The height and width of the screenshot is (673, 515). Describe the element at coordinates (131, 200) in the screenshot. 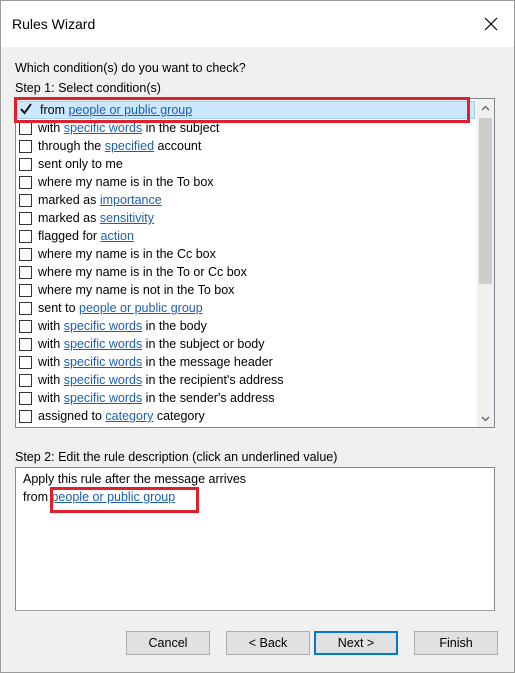

I see `condition-link: importance` at that location.